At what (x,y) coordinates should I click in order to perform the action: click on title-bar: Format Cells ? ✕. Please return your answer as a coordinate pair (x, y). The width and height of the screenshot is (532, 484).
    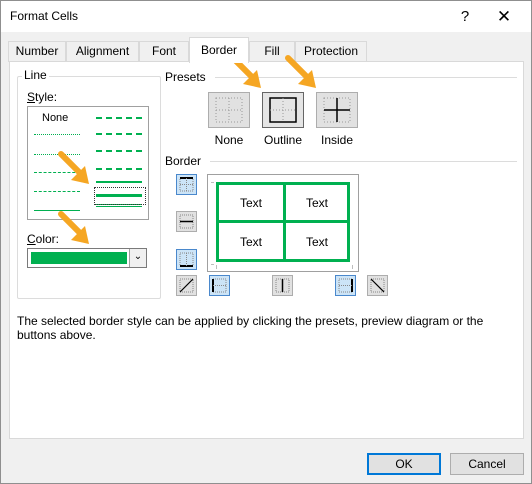
    Looking at the image, I should click on (266, 16).